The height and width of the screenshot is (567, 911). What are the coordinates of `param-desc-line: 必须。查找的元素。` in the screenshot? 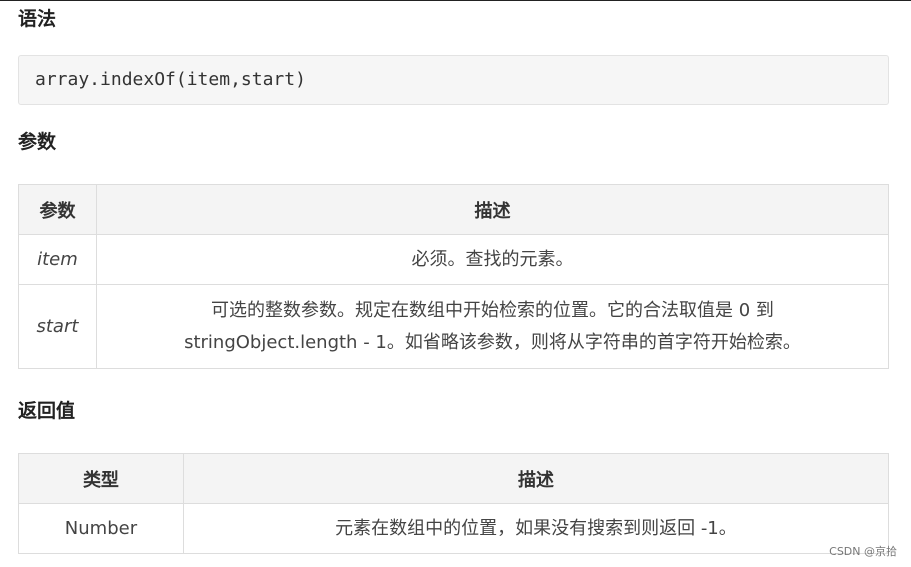 It's located at (492, 259).